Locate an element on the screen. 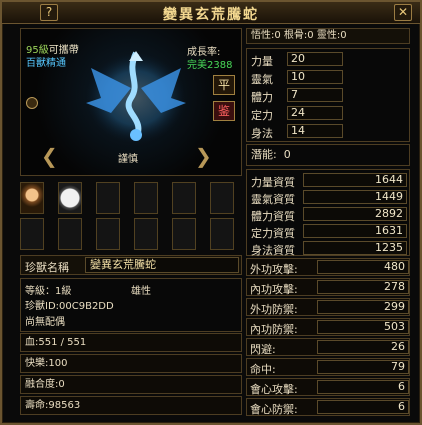 Image resolution: width=422 pixels, height=425 pixels. pet-id: 珍獸ID:00C9B2DD is located at coordinates (69, 306).